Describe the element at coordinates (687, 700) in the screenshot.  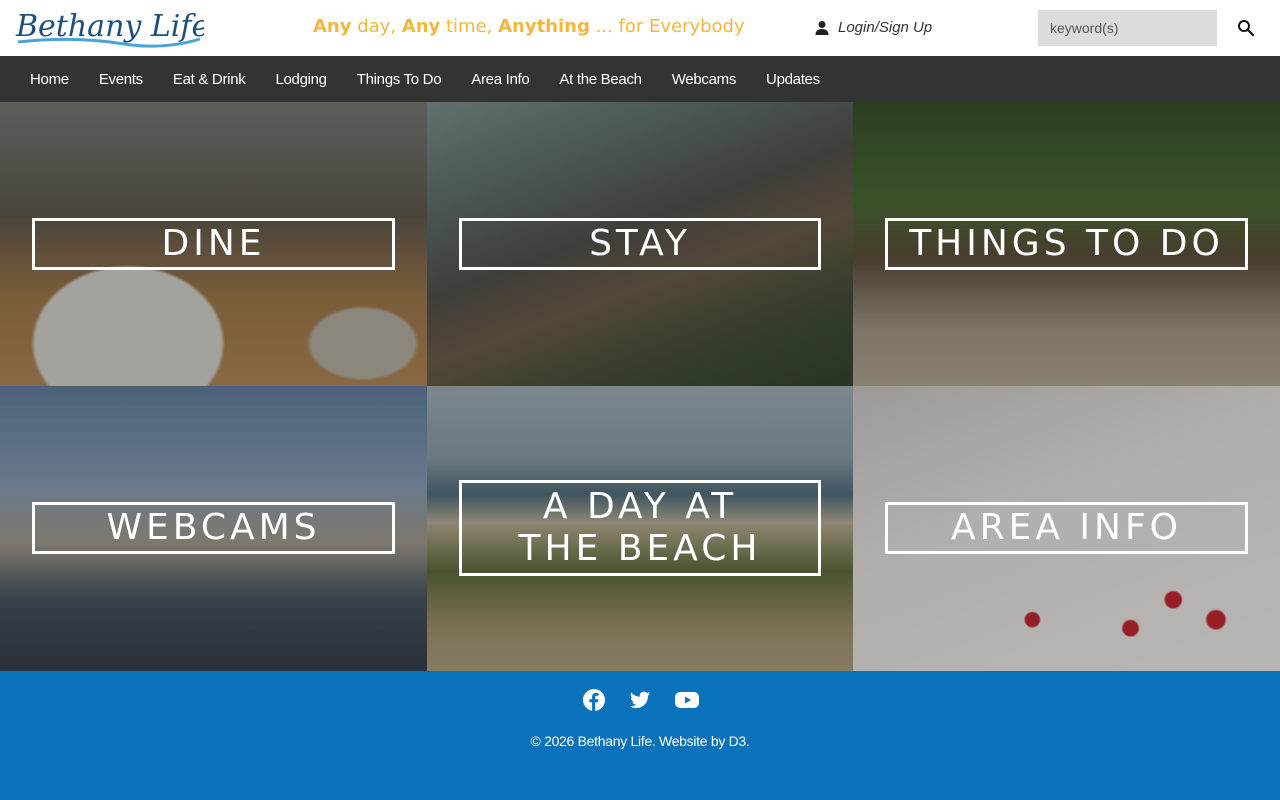
I see `youtube-icon` at that location.